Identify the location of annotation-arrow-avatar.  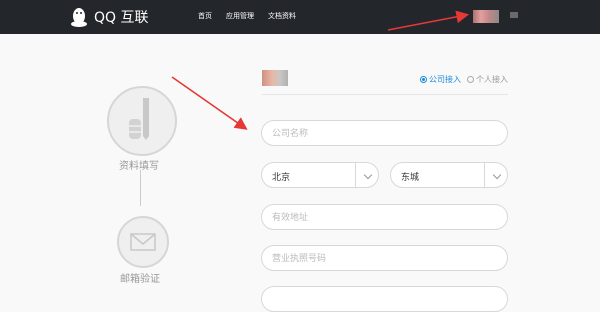
(428, 20).